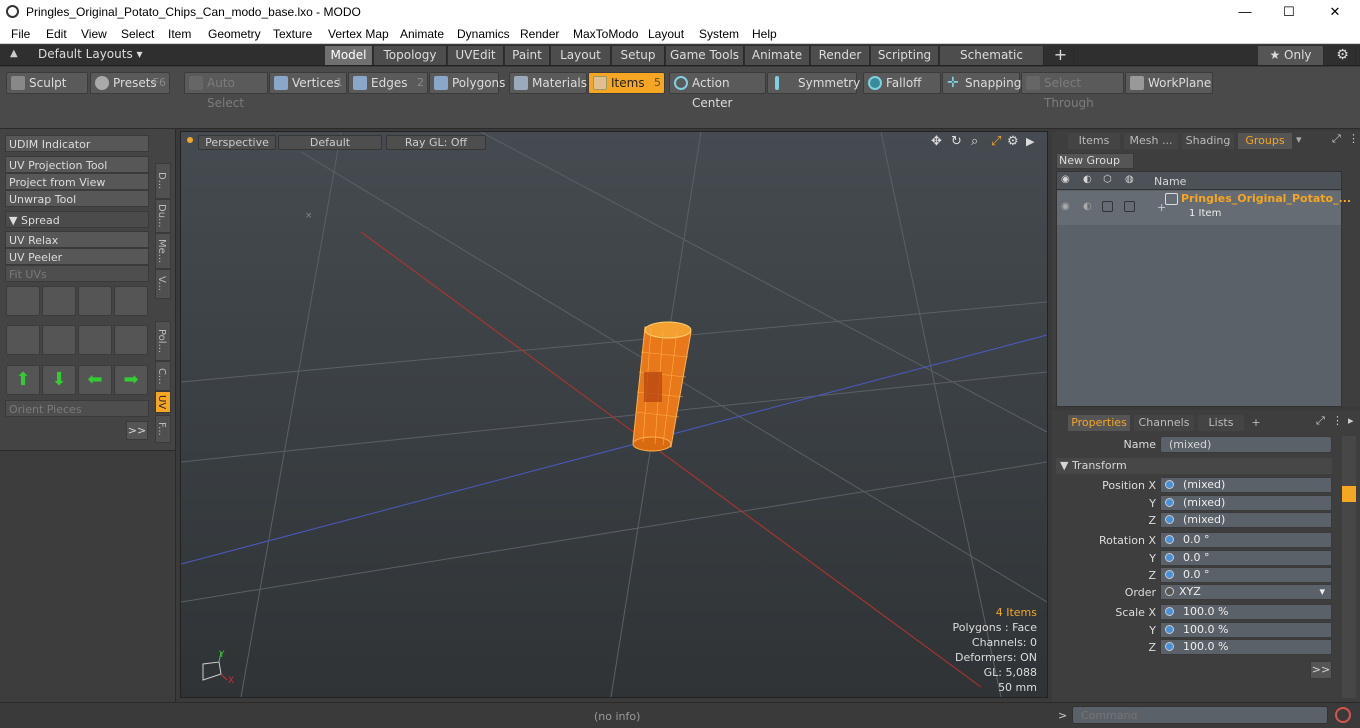 The height and width of the screenshot is (728, 1360). I want to click on menu-select: Select, so click(137, 34).